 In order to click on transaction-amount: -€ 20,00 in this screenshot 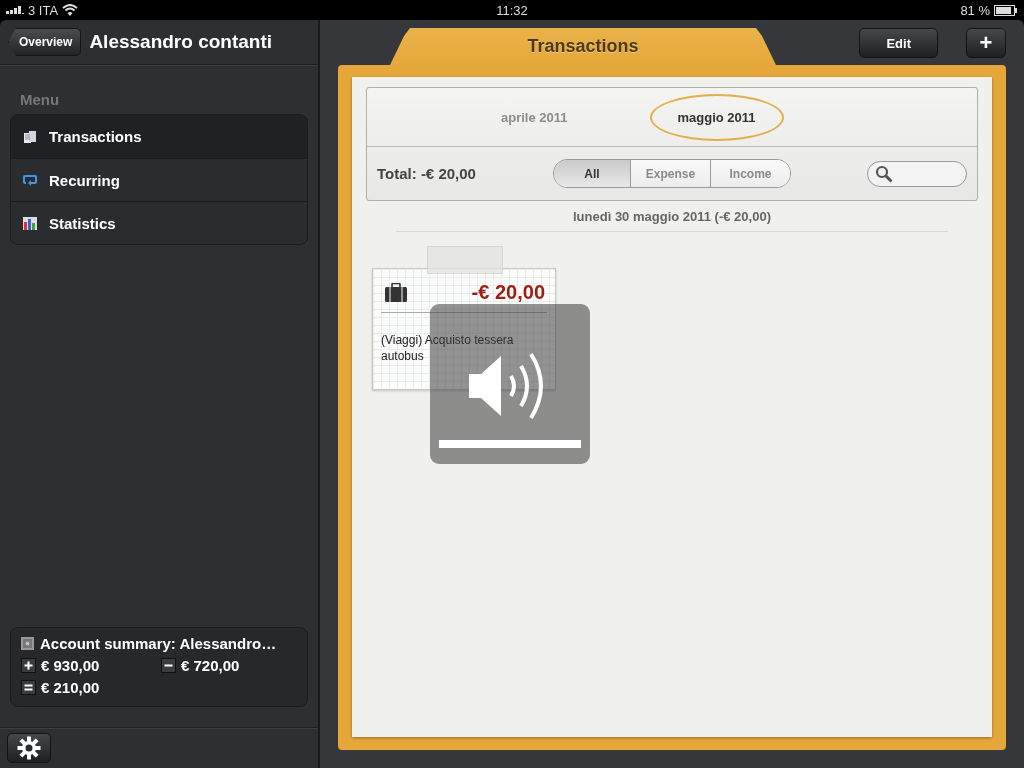, I will do `click(508, 292)`.